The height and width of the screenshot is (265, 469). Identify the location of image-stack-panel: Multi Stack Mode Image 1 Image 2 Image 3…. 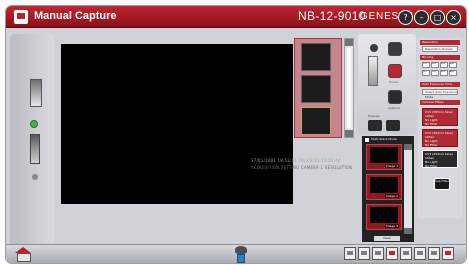
(388, 189).